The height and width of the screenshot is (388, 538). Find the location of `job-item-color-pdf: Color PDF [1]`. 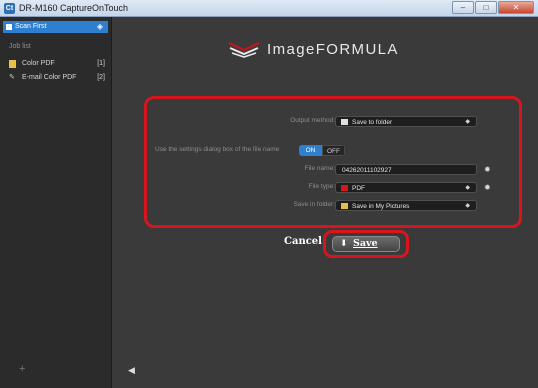

job-item-color-pdf: Color PDF [1] is located at coordinates (57, 64).